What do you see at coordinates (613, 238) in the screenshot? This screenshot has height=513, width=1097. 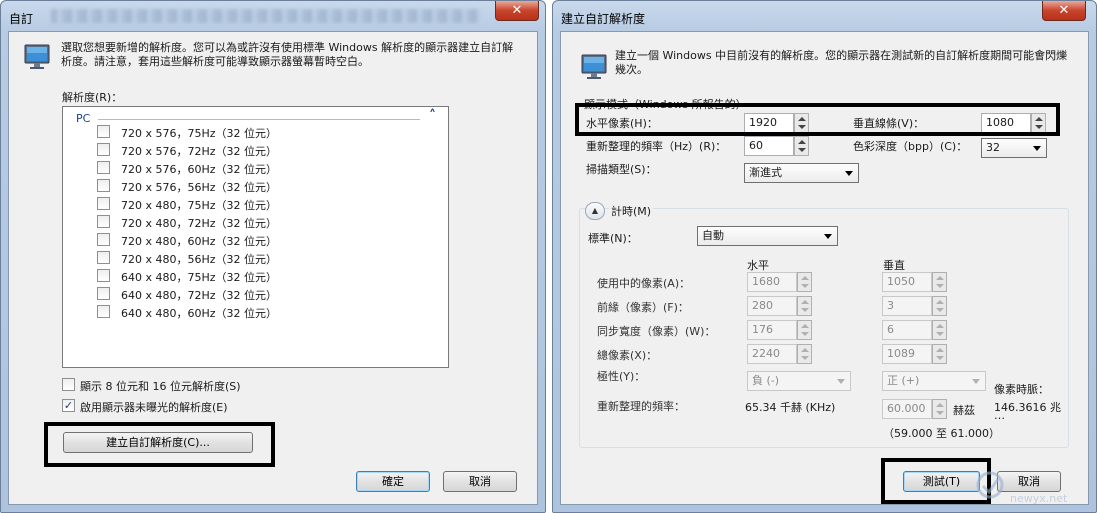 I see `standard-label: 標準(N)：` at bounding box center [613, 238].